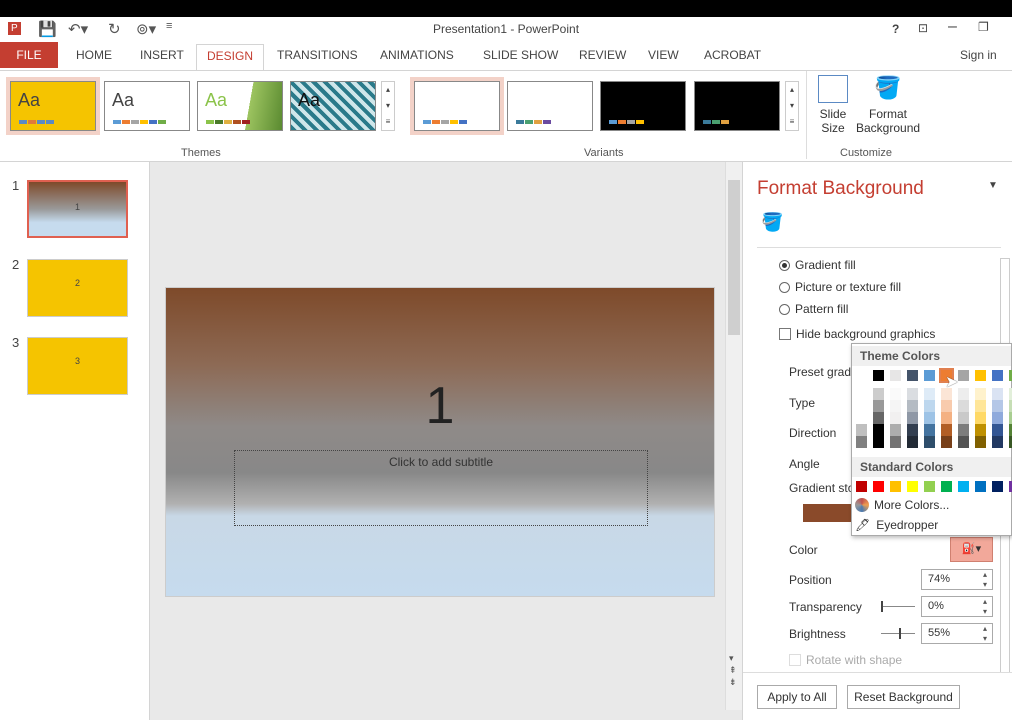  Describe the element at coordinates (240, 106) in the screenshot. I see `theme-thumb-3: Aa` at that location.